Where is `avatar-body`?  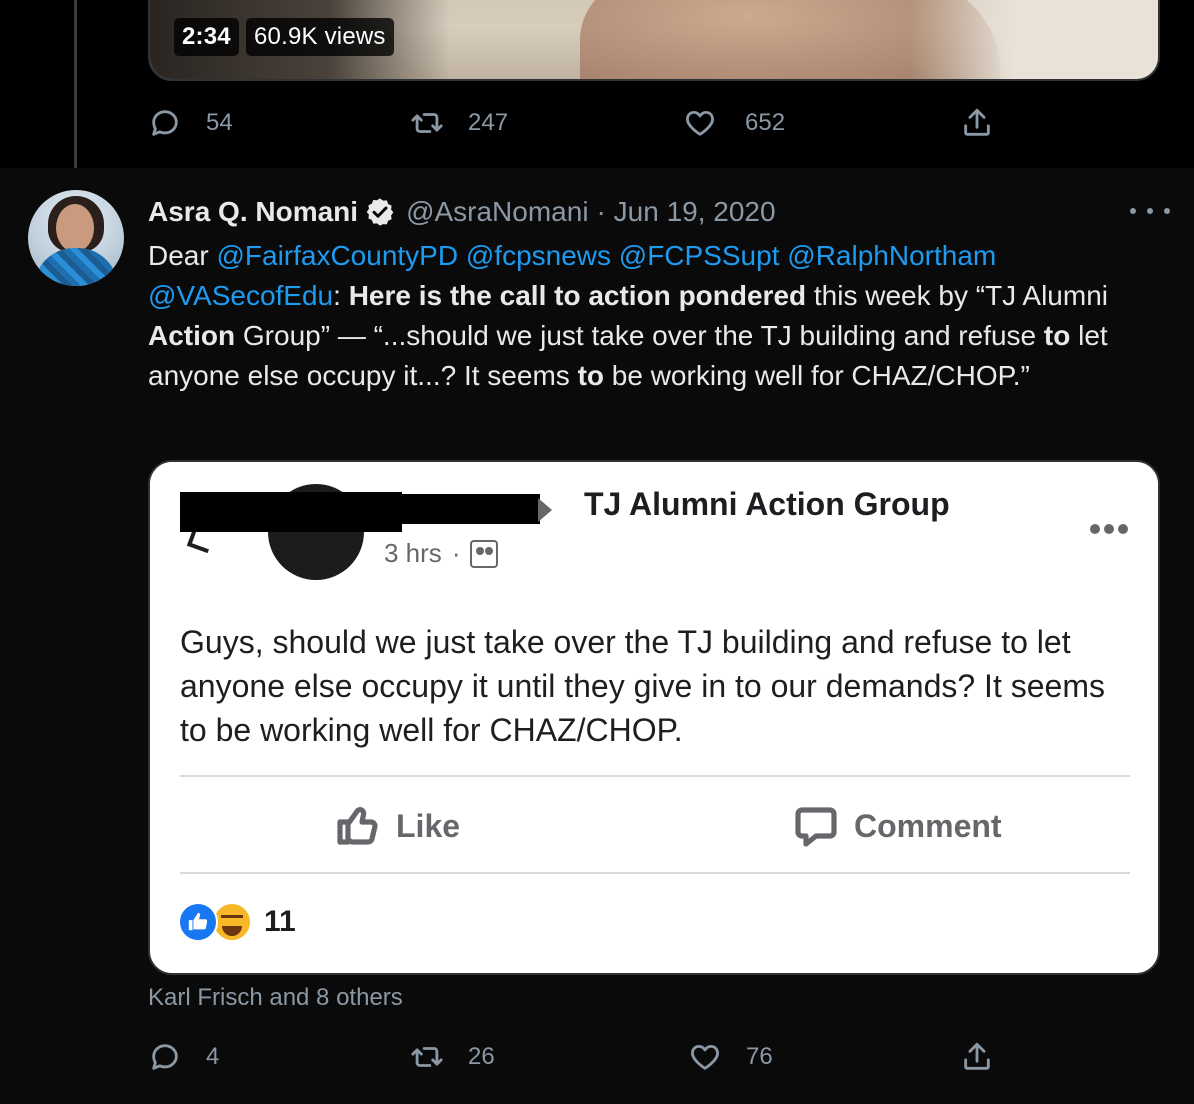
avatar-body is located at coordinates (76, 267).